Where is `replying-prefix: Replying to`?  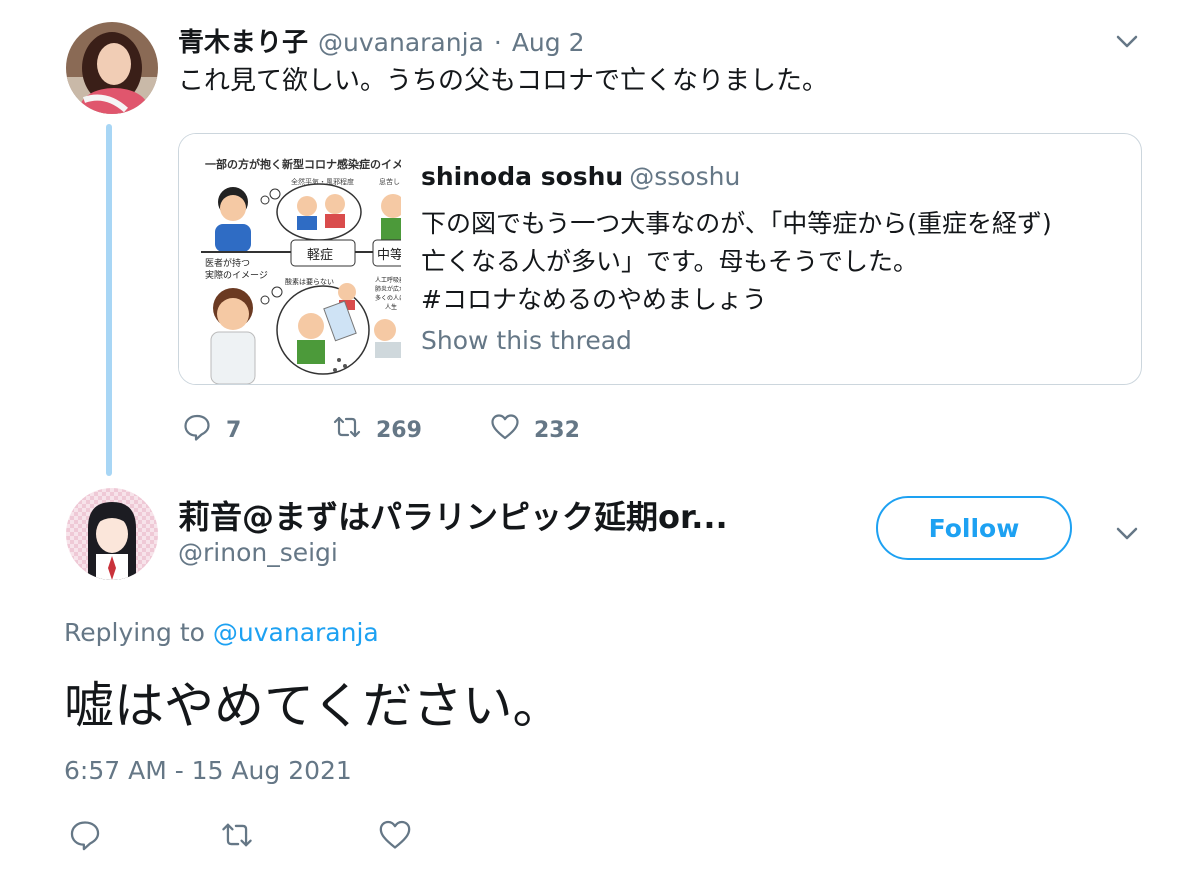 replying-prefix: Replying to is located at coordinates (138, 632).